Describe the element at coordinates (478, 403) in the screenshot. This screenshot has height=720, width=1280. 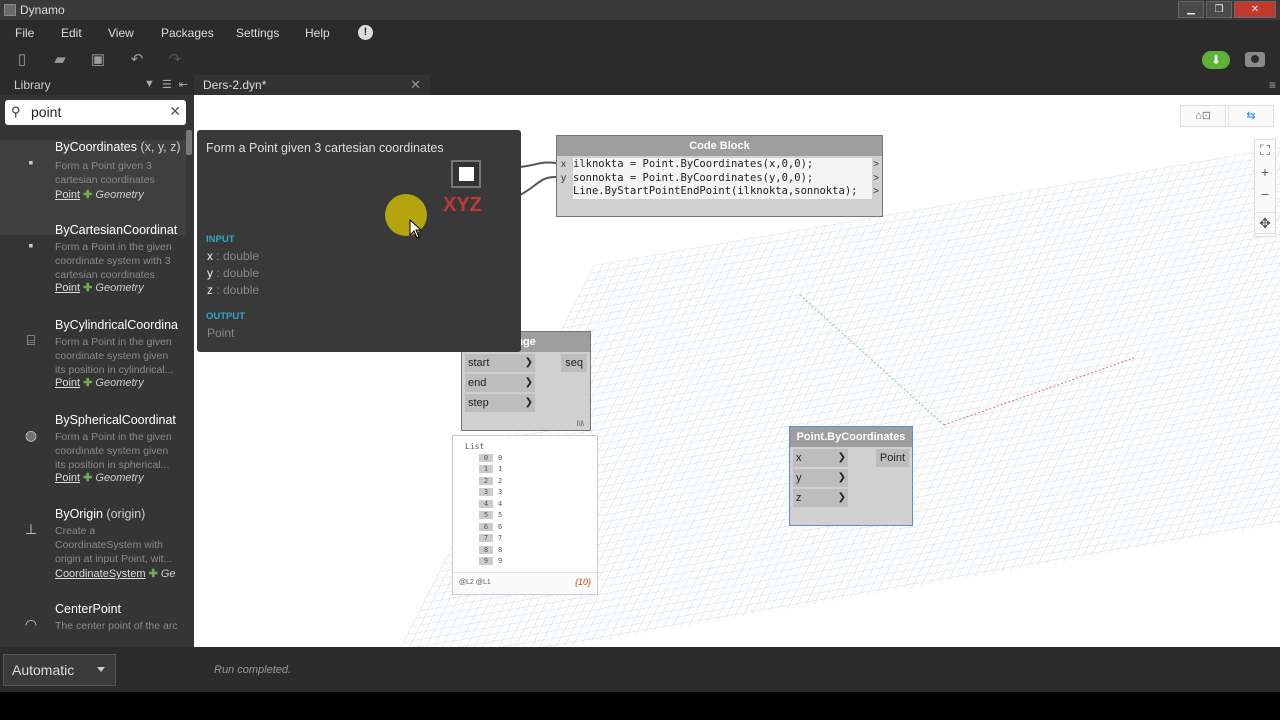
I see `port-label: step` at that location.